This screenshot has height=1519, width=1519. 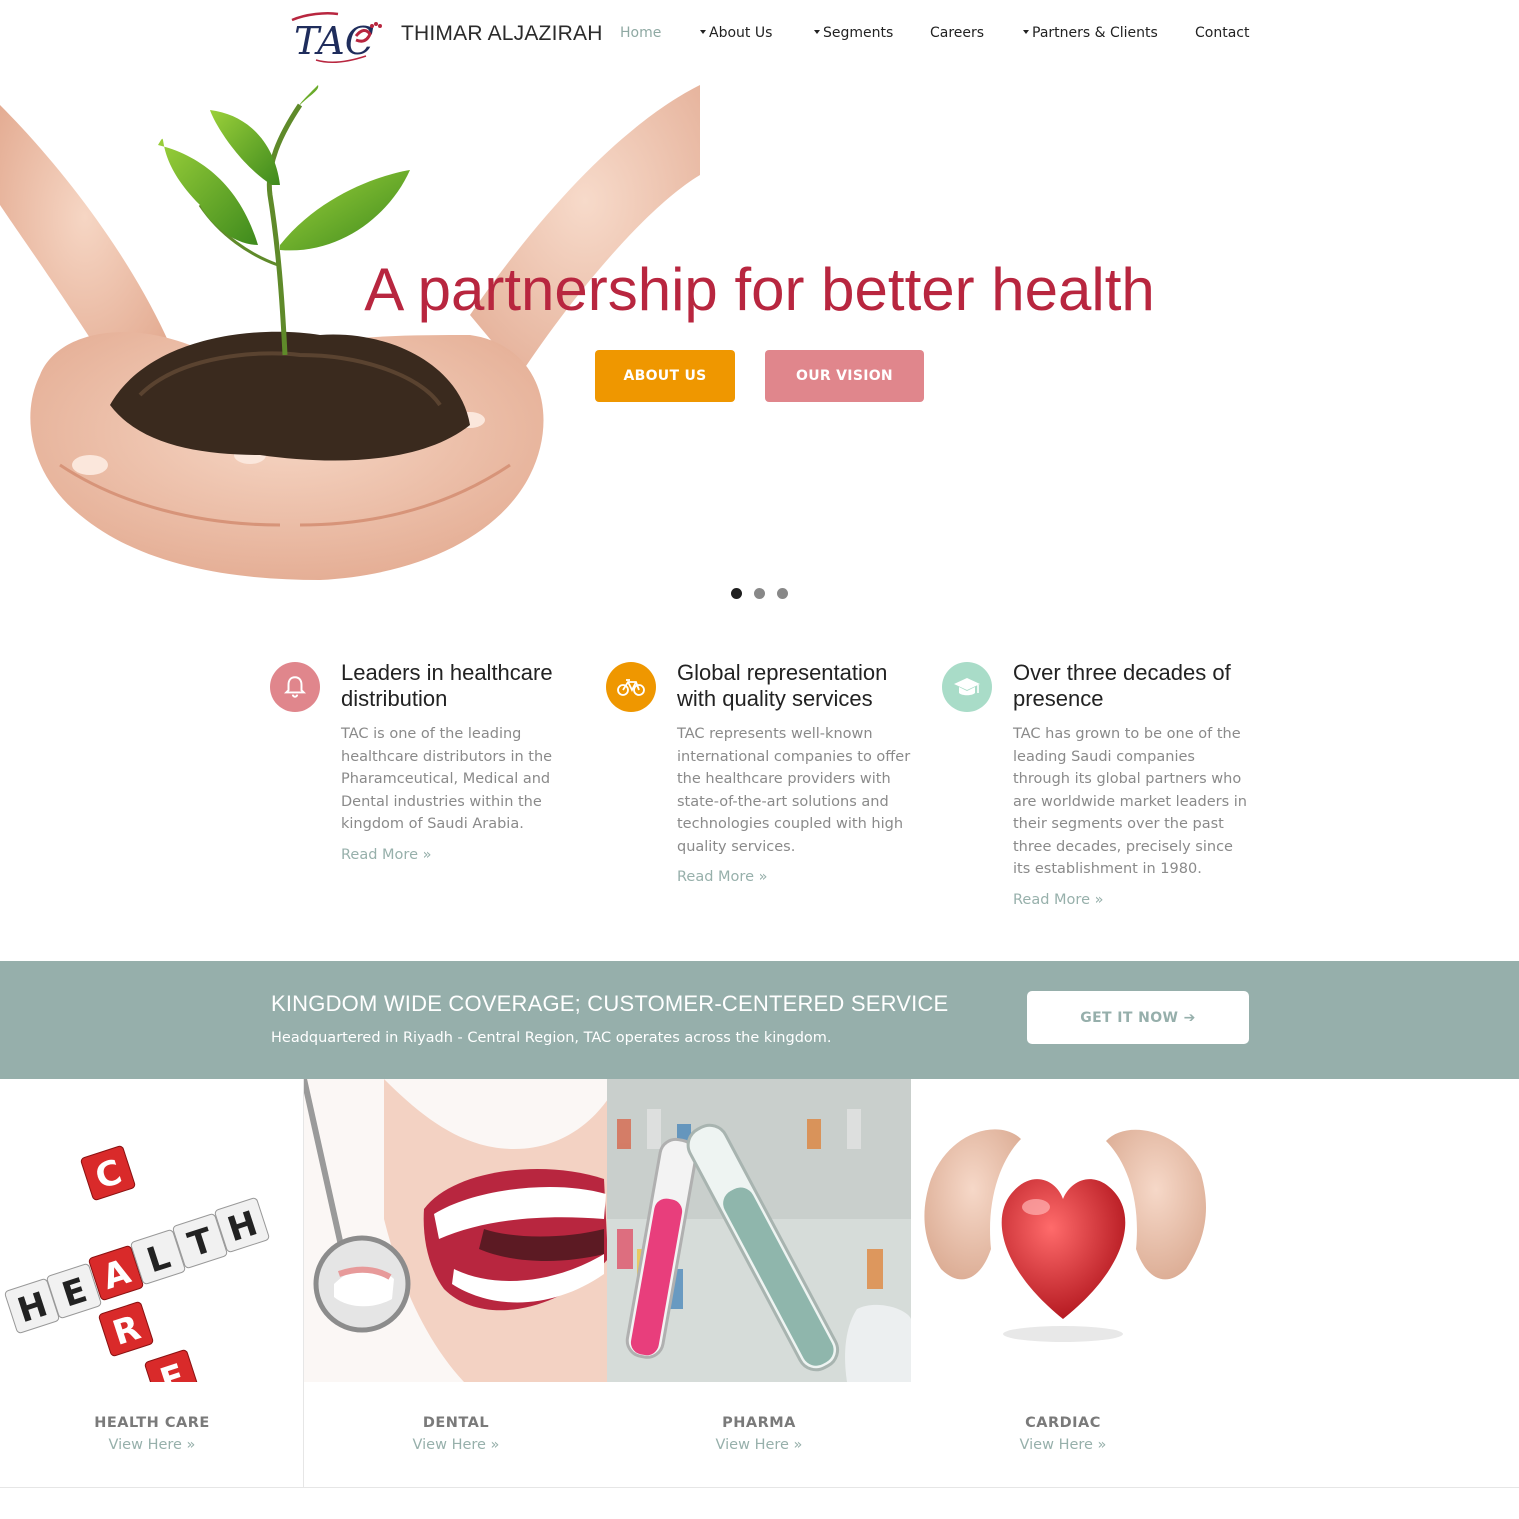 What do you see at coordinates (152, 1423) in the screenshot?
I see `segment-label: HEALTH CARE` at bounding box center [152, 1423].